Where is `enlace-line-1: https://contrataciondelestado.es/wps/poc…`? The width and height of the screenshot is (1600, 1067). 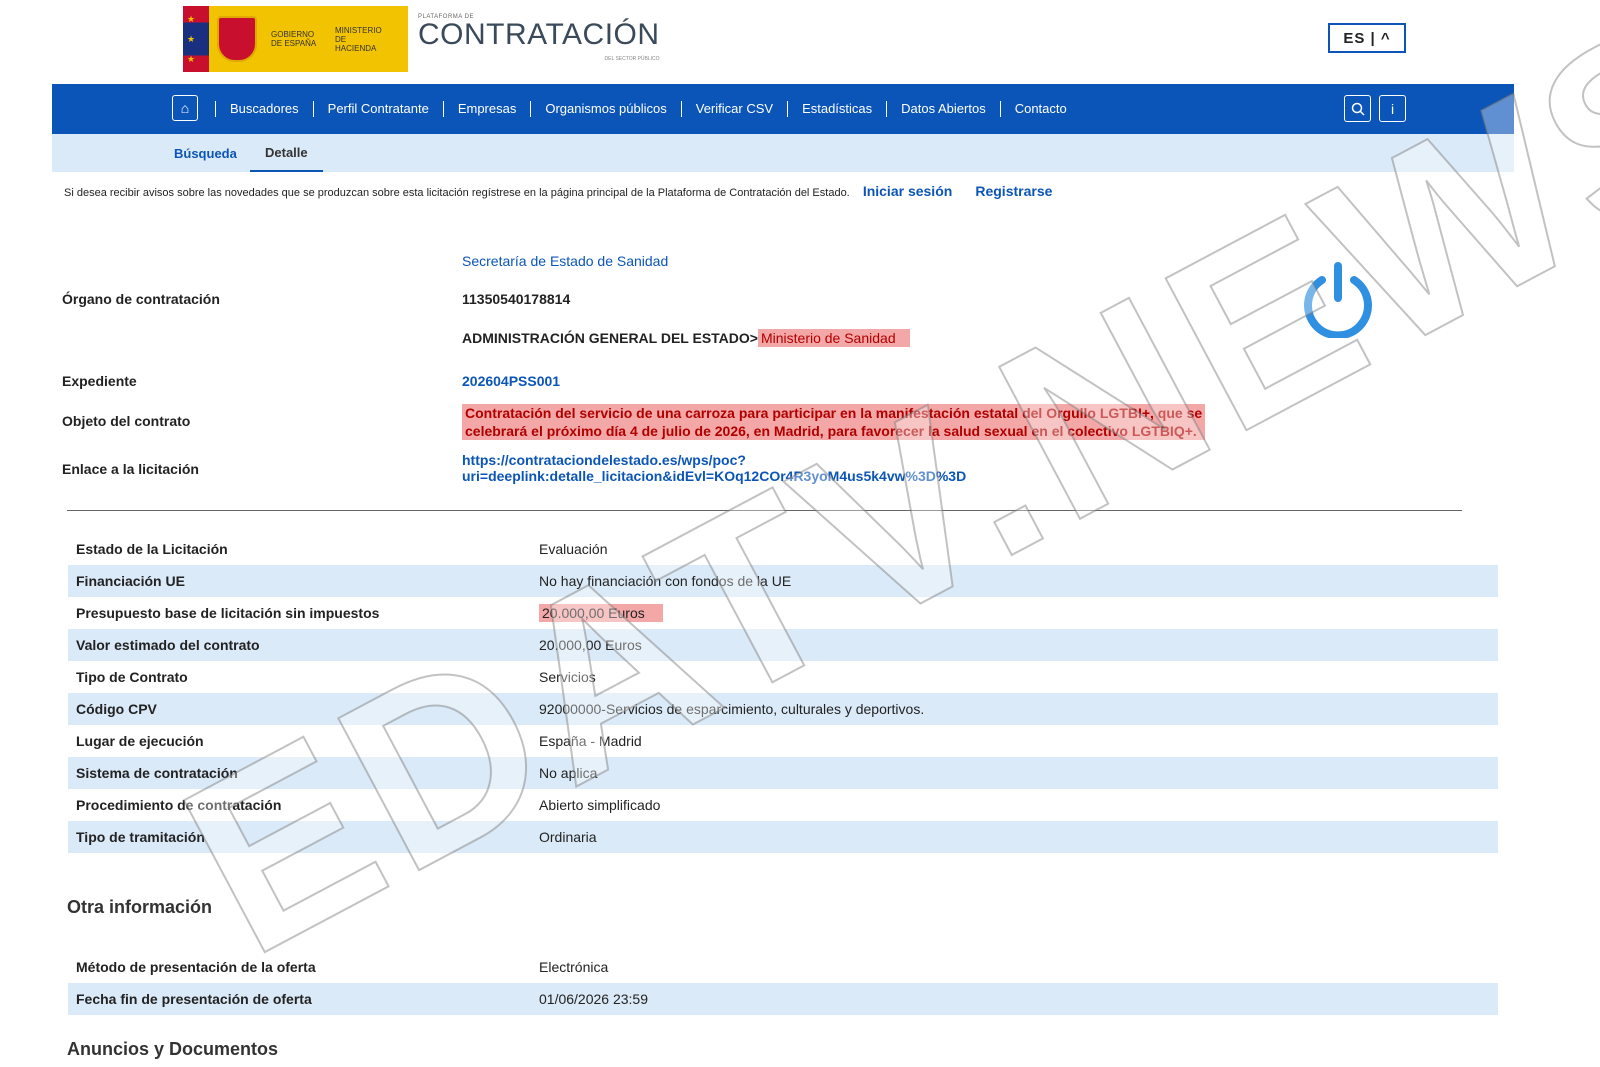
enlace-line-1: https://contrataciondelestado.es/wps/poc… is located at coordinates (604, 460).